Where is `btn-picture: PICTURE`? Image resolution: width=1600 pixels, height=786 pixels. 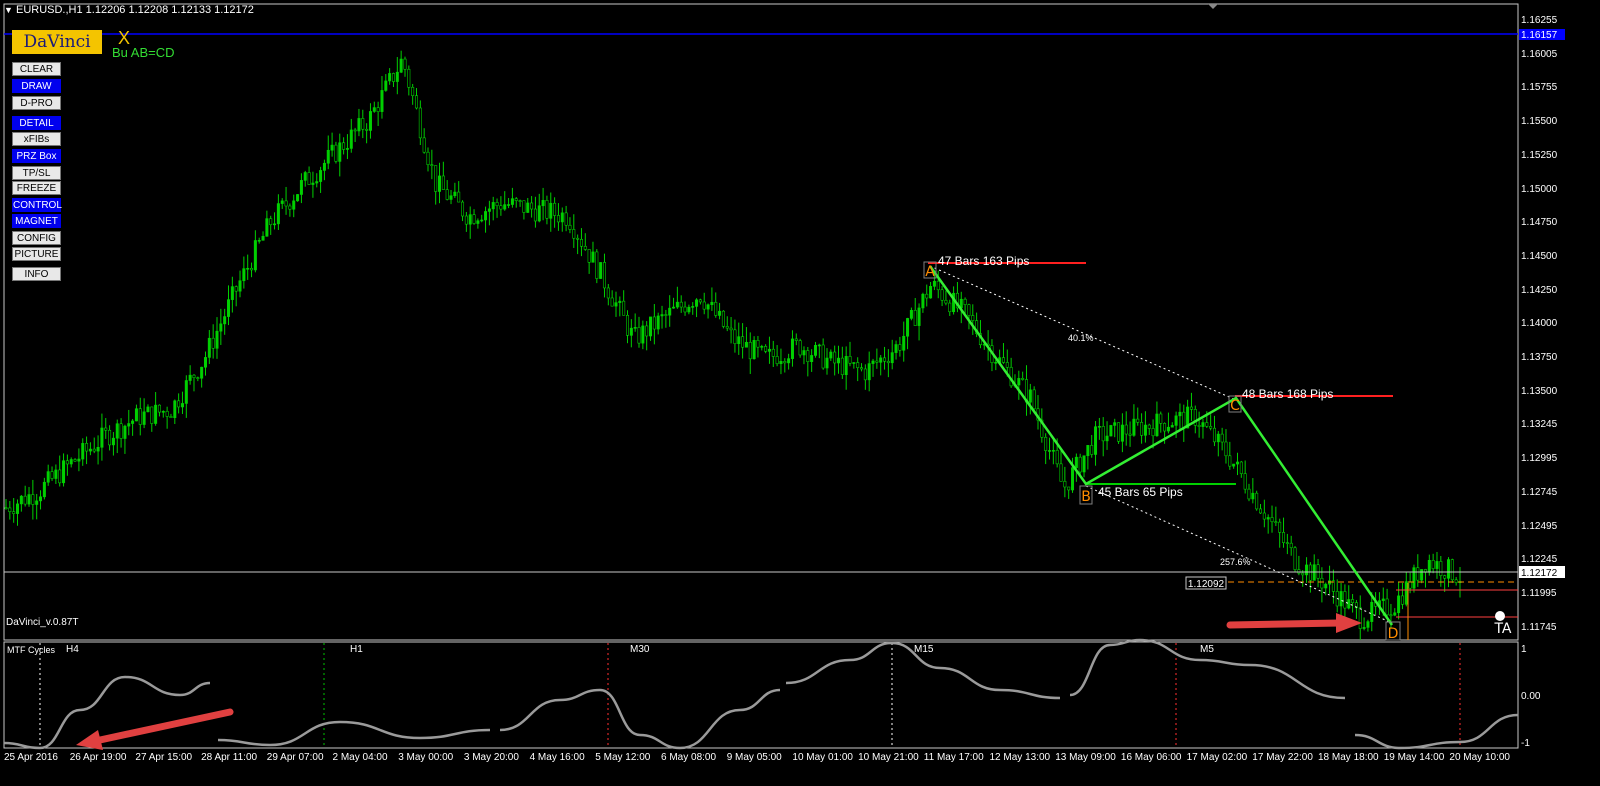
btn-picture: PICTURE is located at coordinates (36, 254).